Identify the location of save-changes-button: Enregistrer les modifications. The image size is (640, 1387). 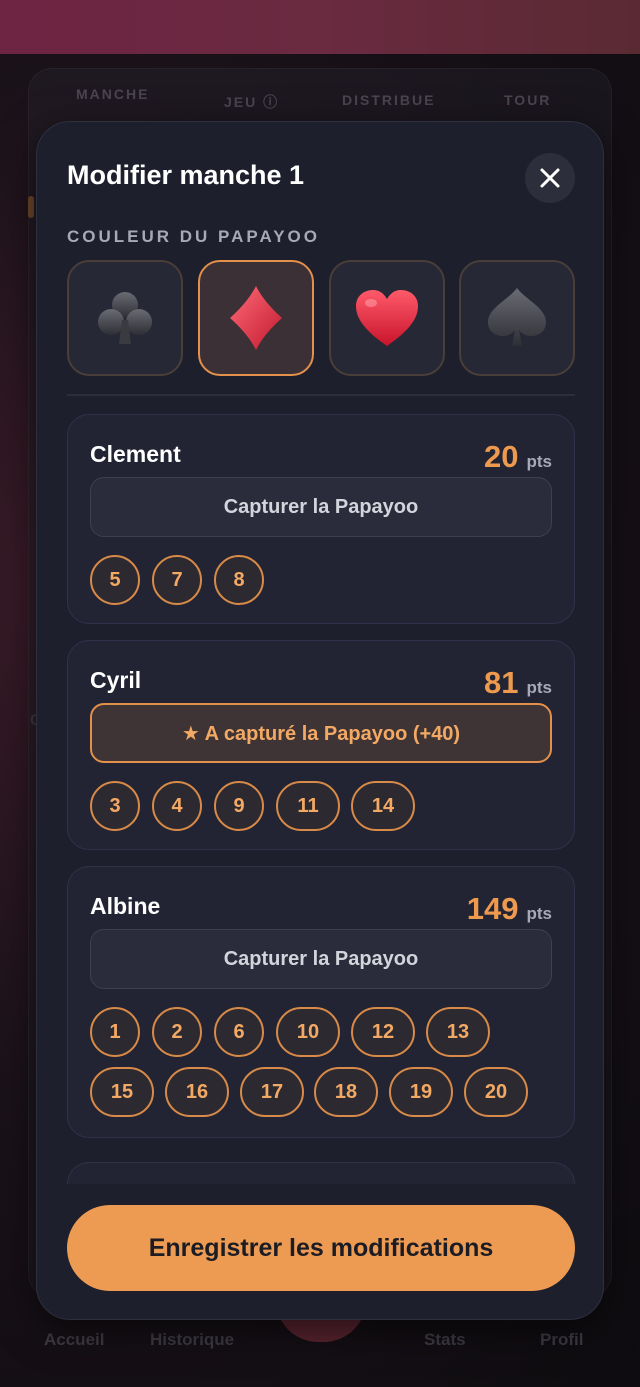
(321, 1248).